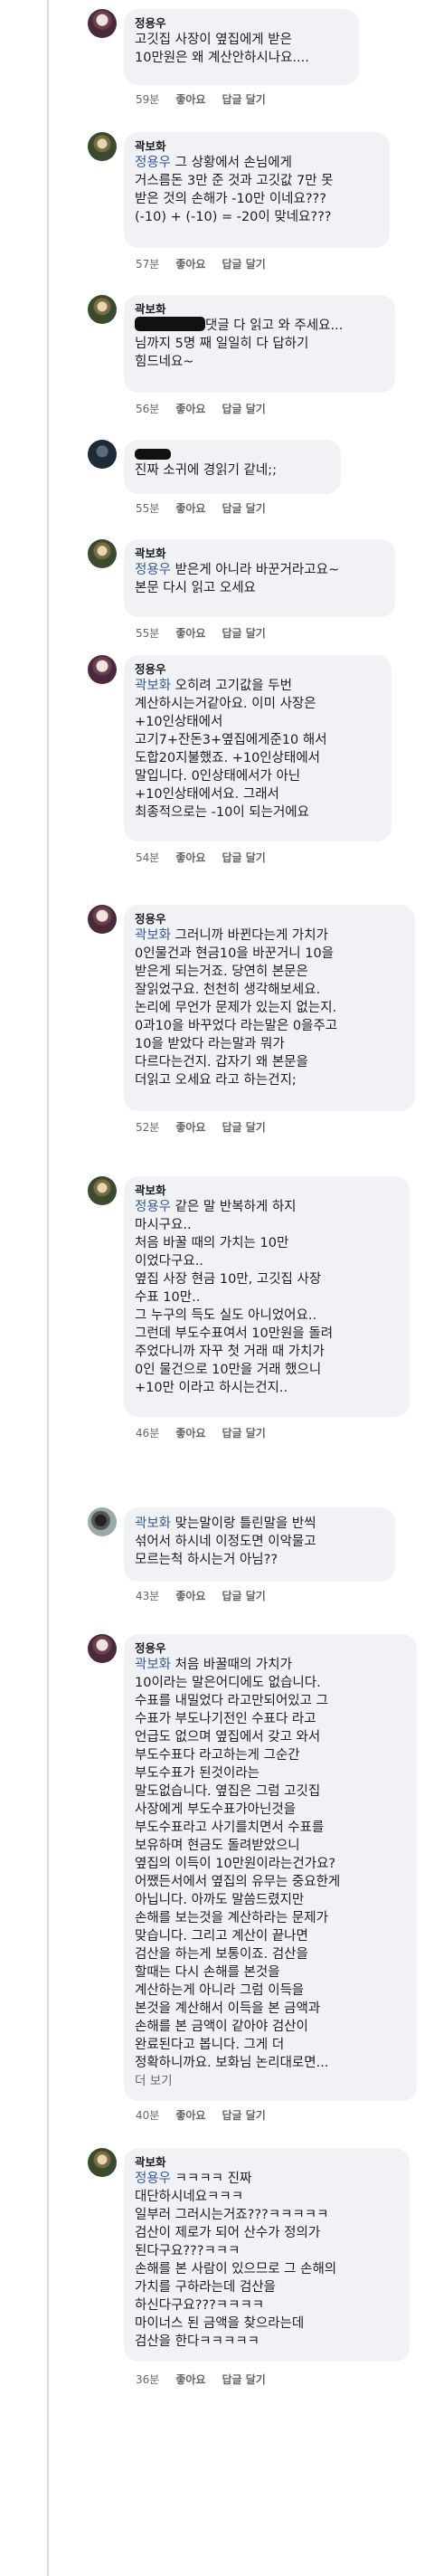 The image size is (434, 2576). I want to click on comment-line: 거스름돈 3만 준 것과 고깃값 7만 못, so click(235, 181).